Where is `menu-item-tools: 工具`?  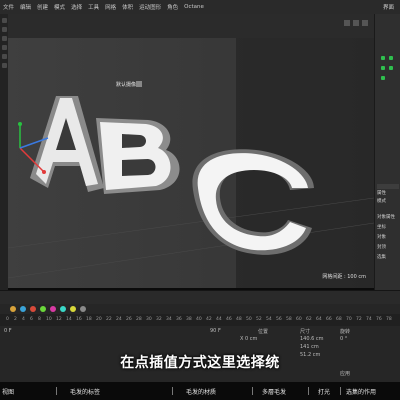
menu-item-tools: 工具 is located at coordinates (93, 7).